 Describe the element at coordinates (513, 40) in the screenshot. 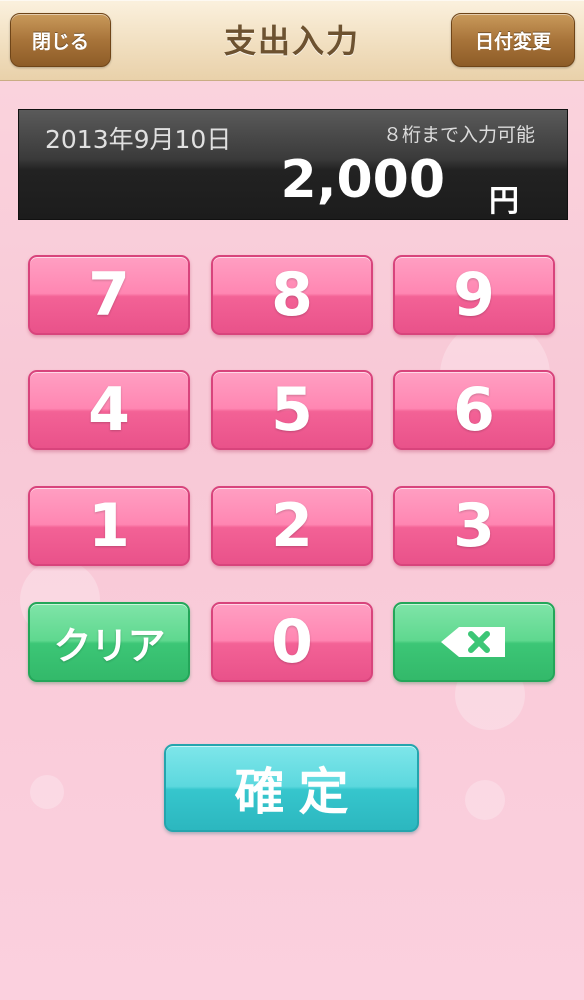

I see `change-date-button: 日付変更` at that location.